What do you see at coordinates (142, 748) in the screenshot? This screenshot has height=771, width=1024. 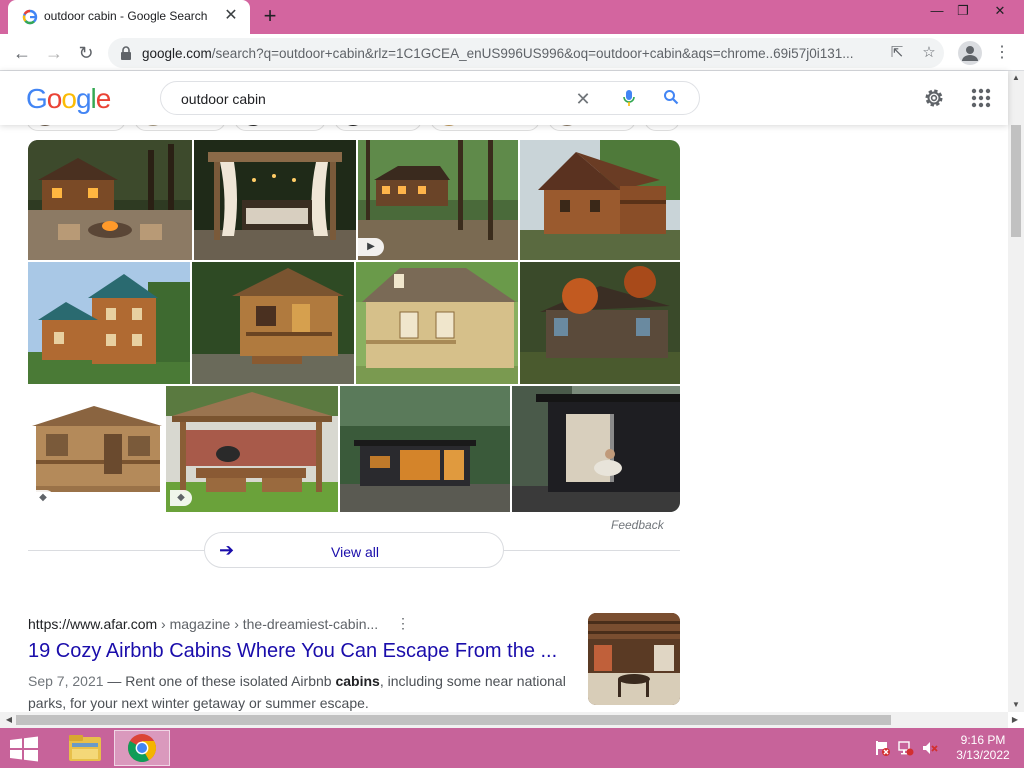 I see `chrome-taskbar-icon` at bounding box center [142, 748].